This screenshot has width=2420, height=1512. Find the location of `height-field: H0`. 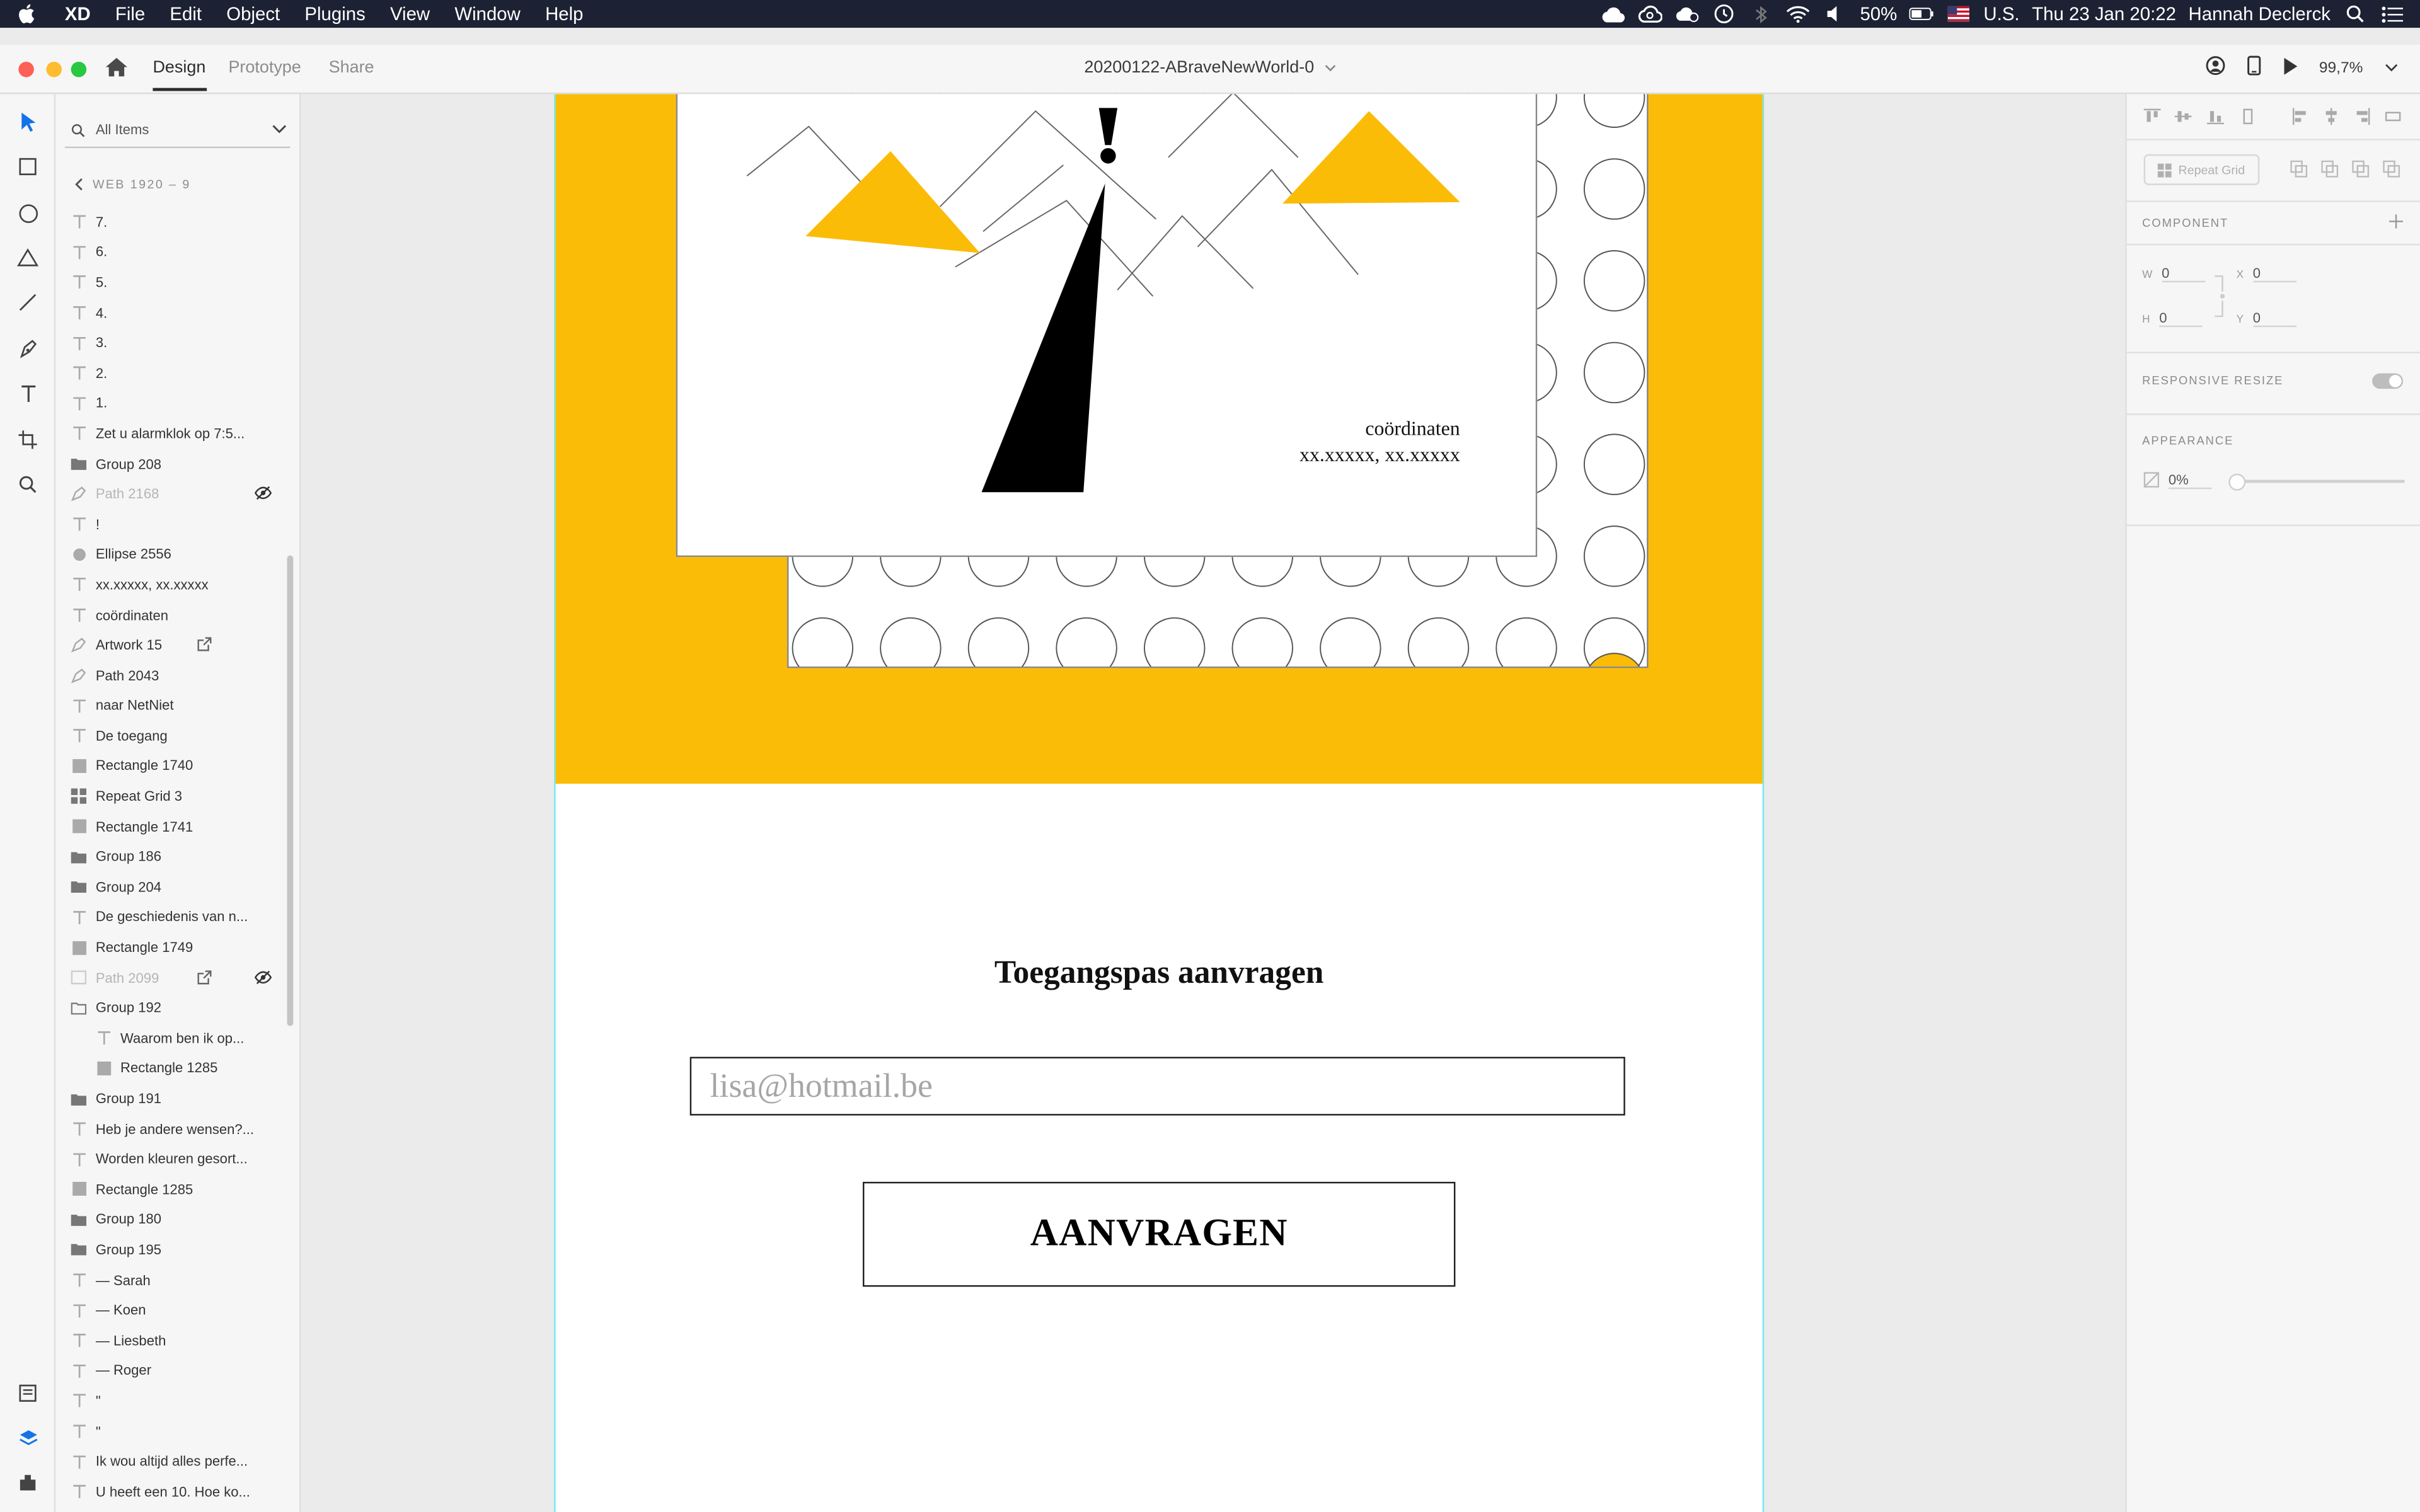

height-field: H0 is located at coordinates (2173, 319).